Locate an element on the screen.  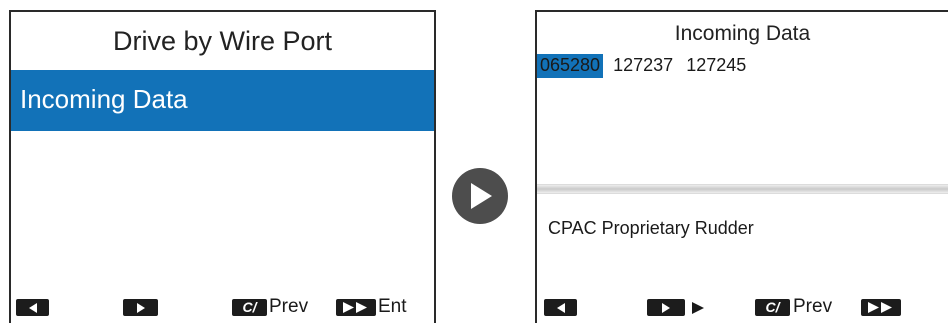
pgn-item-selected: 065280 is located at coordinates (570, 66).